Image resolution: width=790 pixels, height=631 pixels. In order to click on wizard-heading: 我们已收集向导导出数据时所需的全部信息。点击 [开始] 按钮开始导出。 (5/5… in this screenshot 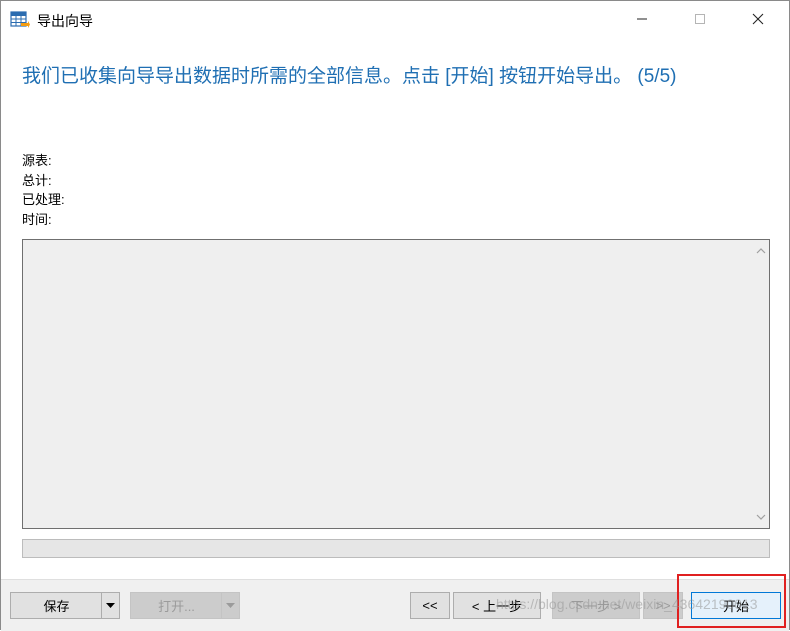, I will do `click(349, 76)`.